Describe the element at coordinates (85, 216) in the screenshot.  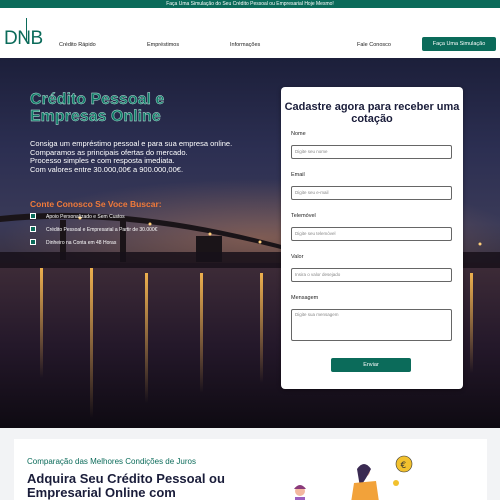
I see `feature-label: Apoio Personalizado e Sem Custos` at that location.